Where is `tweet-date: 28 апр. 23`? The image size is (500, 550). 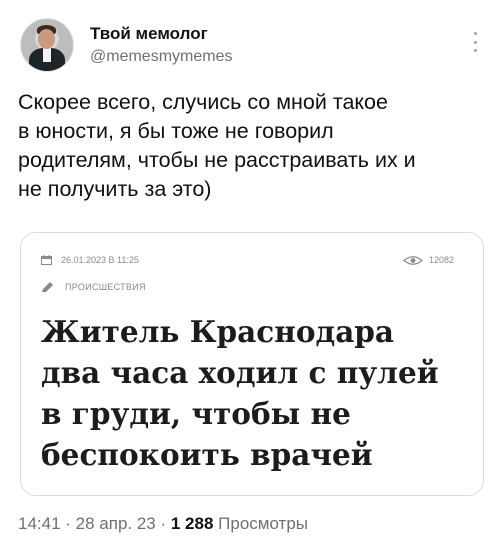 tweet-date: 28 апр. 23 is located at coordinates (116, 523).